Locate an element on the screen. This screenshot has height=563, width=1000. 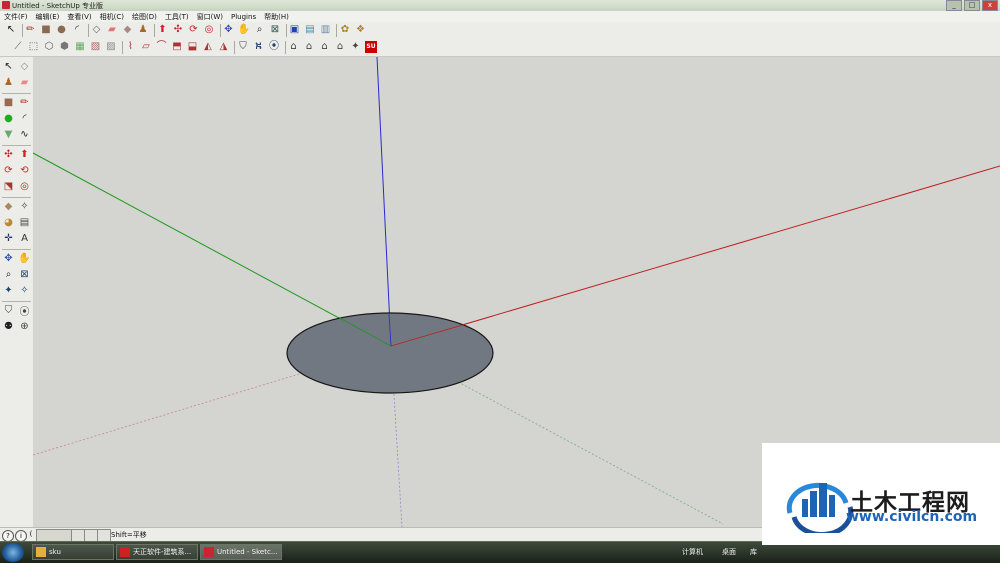
plugin-su-icon: SU is located at coordinates (371, 47).